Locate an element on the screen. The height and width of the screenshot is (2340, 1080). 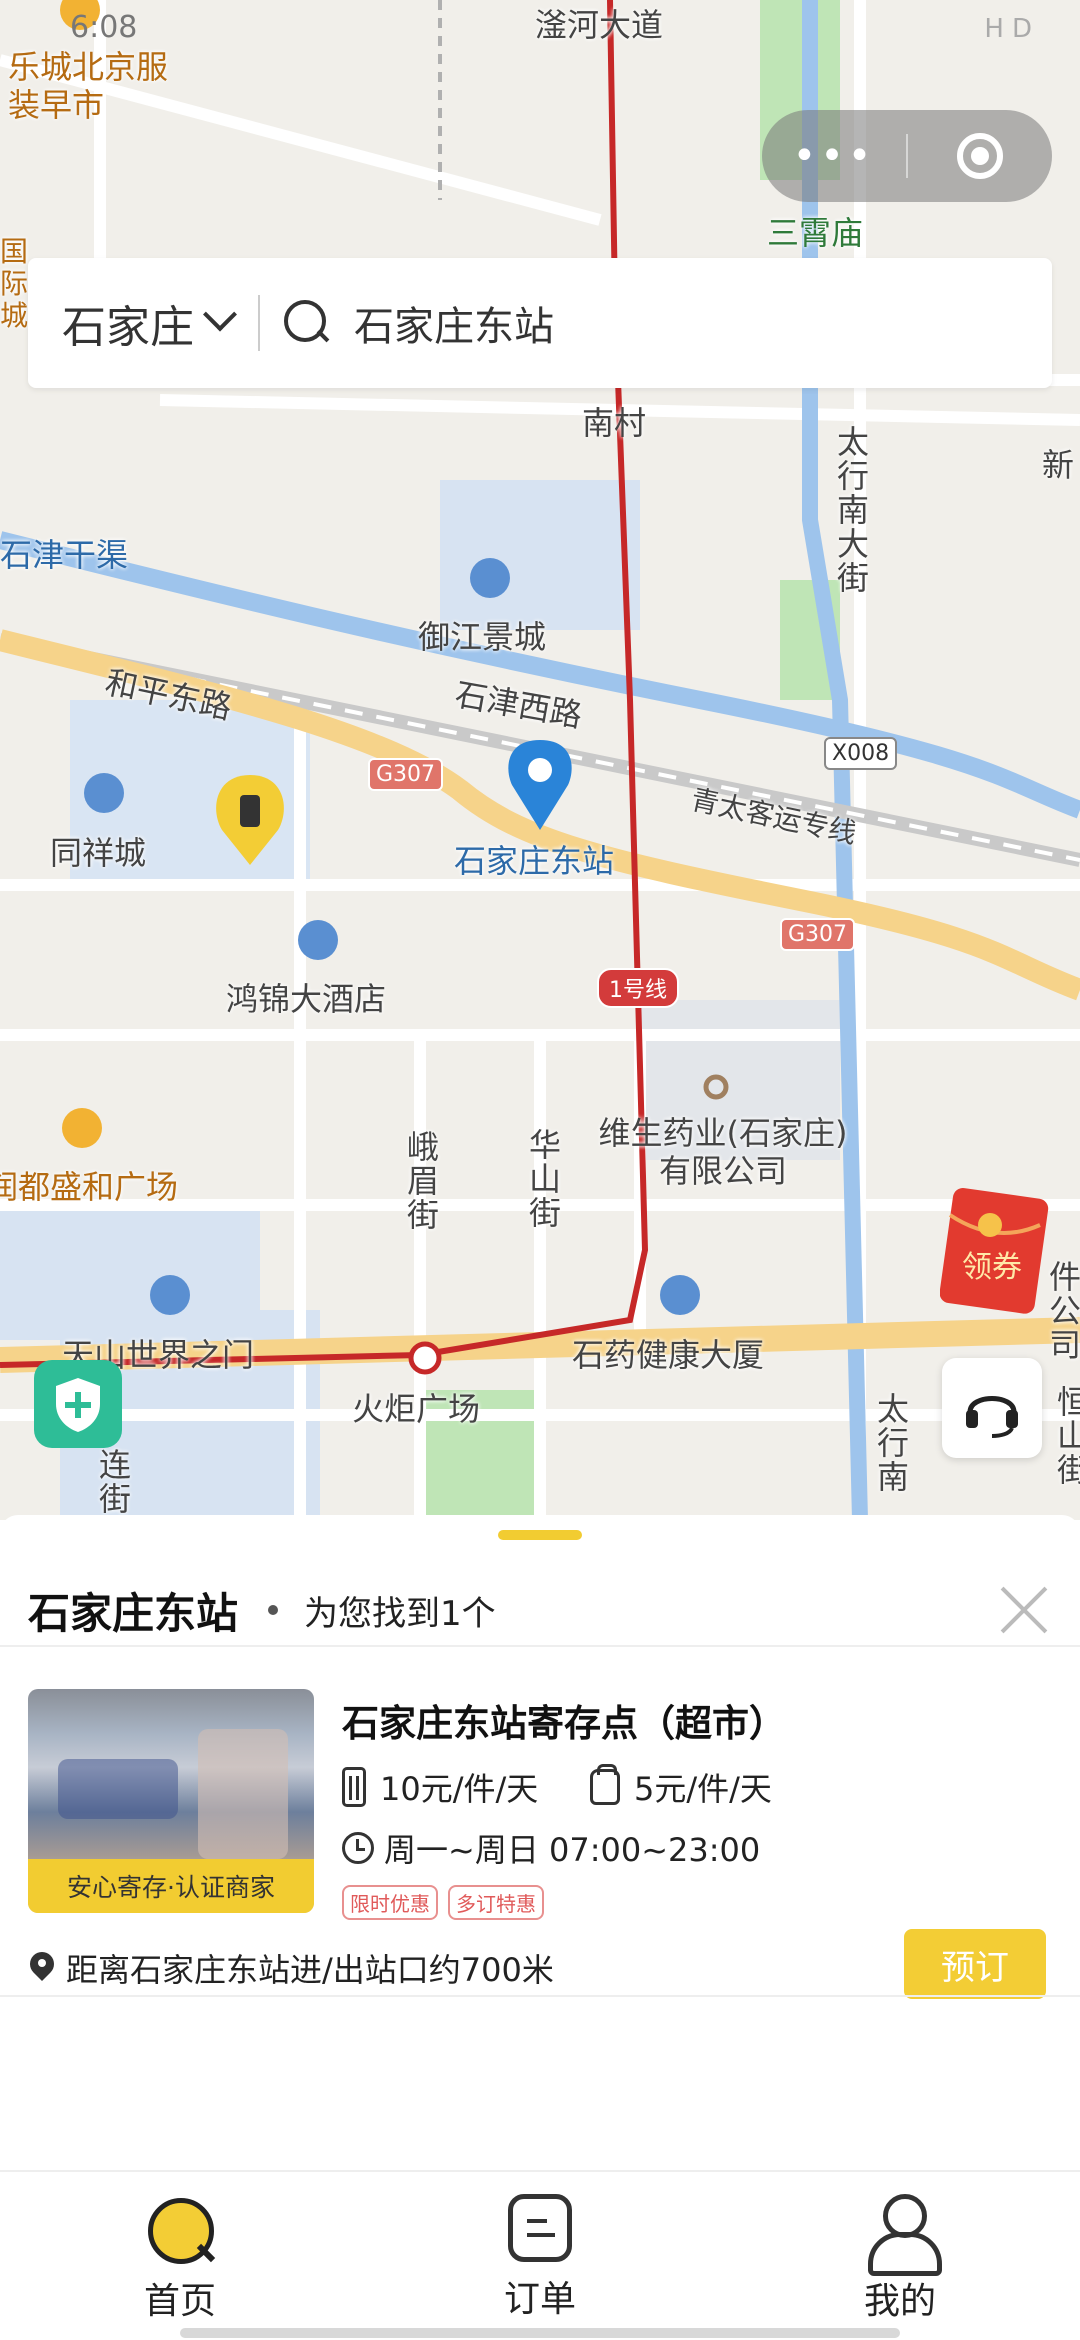
tab-mine: 我的 is located at coordinates (900, 2259).